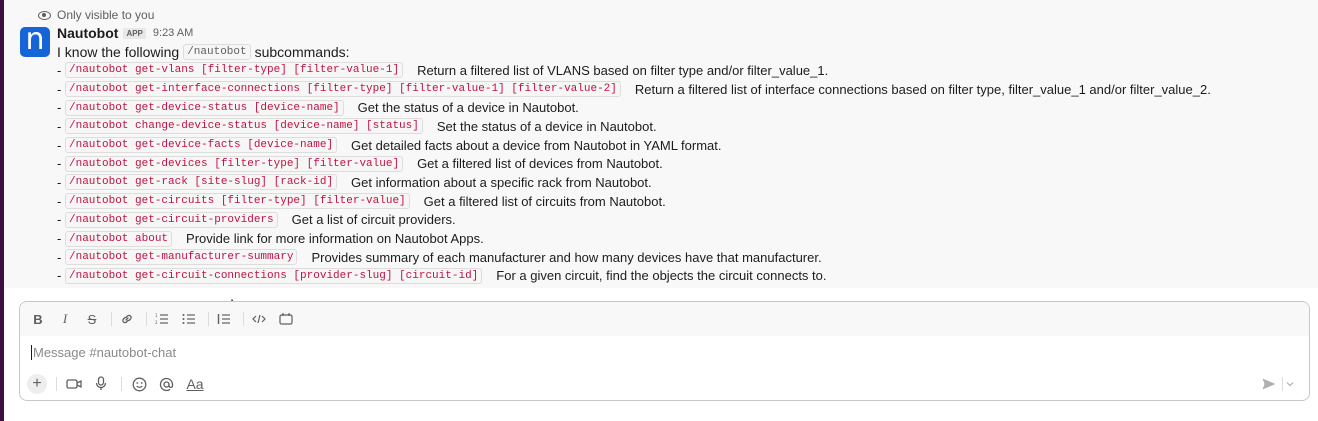  I want to click on link-icon, so click(127, 319).